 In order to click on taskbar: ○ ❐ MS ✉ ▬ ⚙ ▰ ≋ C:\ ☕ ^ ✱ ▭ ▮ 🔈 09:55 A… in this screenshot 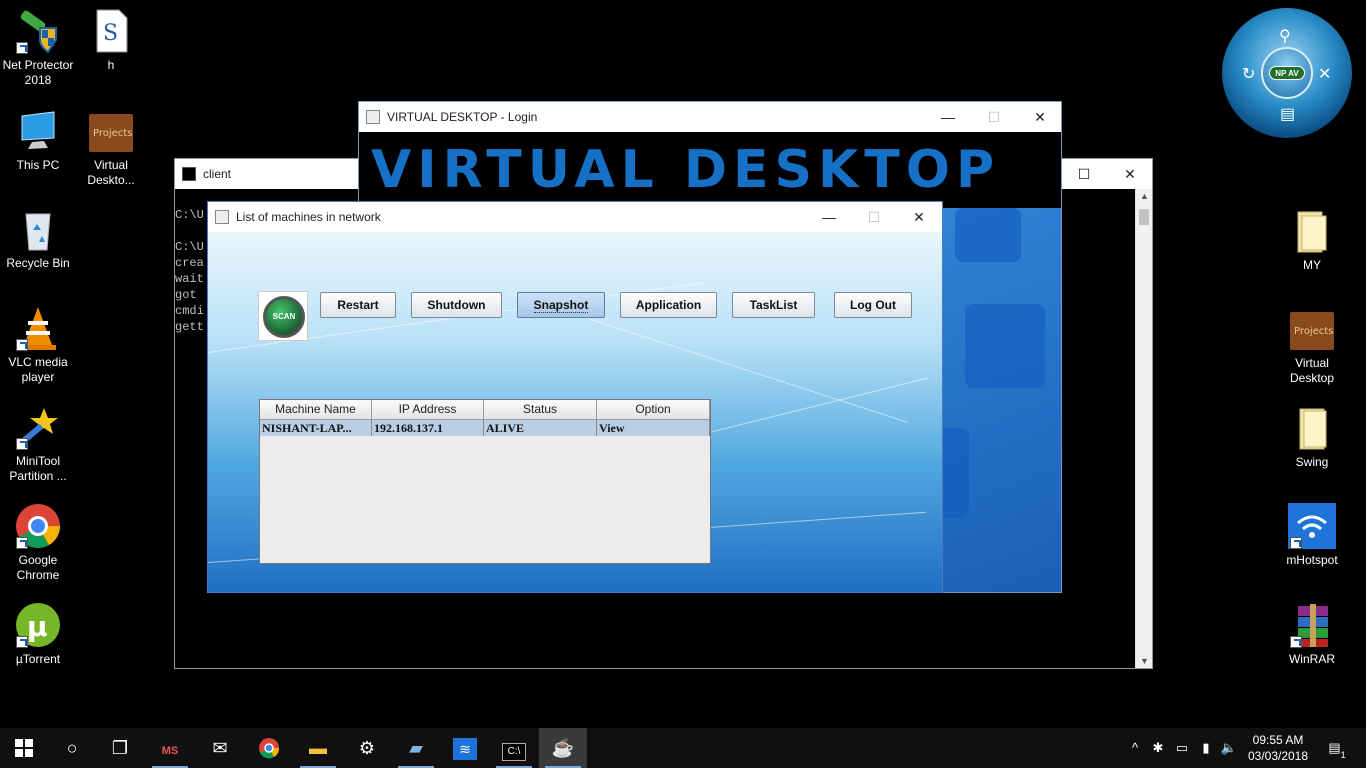, I will do `click(683, 748)`.